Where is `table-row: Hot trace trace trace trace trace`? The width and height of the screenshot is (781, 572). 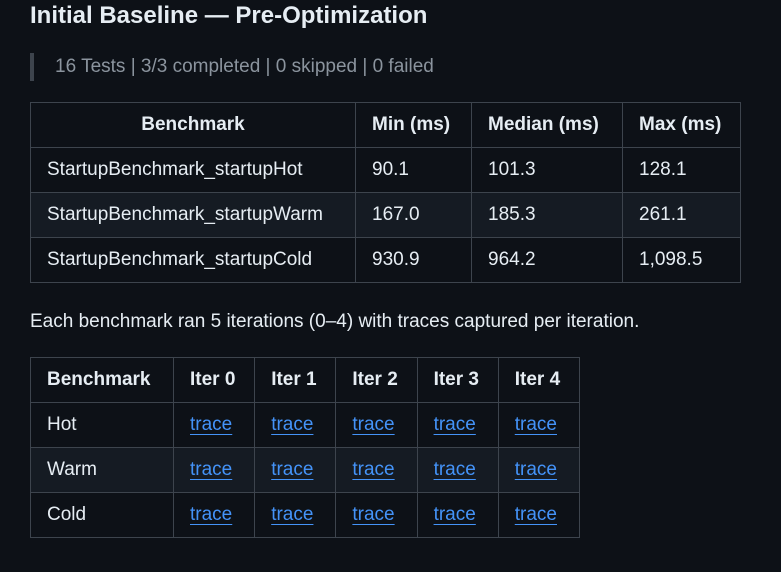 table-row: Hot trace trace trace trace trace is located at coordinates (305, 425).